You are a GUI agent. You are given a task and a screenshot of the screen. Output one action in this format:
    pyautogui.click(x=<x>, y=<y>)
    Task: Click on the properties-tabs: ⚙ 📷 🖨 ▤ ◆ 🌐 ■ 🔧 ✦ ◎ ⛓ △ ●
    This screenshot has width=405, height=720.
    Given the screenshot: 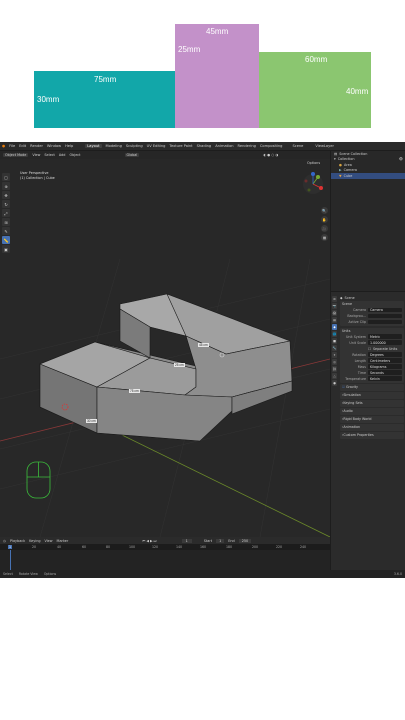 What is the action you would take?
    pyautogui.click(x=334, y=341)
    